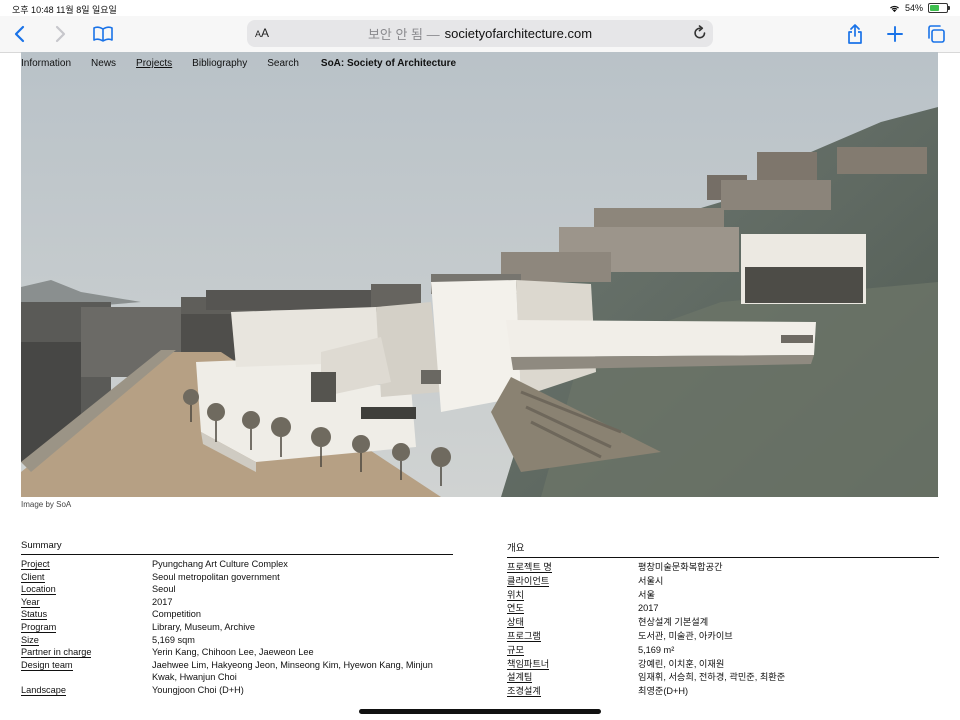  Describe the element at coordinates (723, 549) in the screenshot. I see `summary-ko-heading: 개요` at that location.